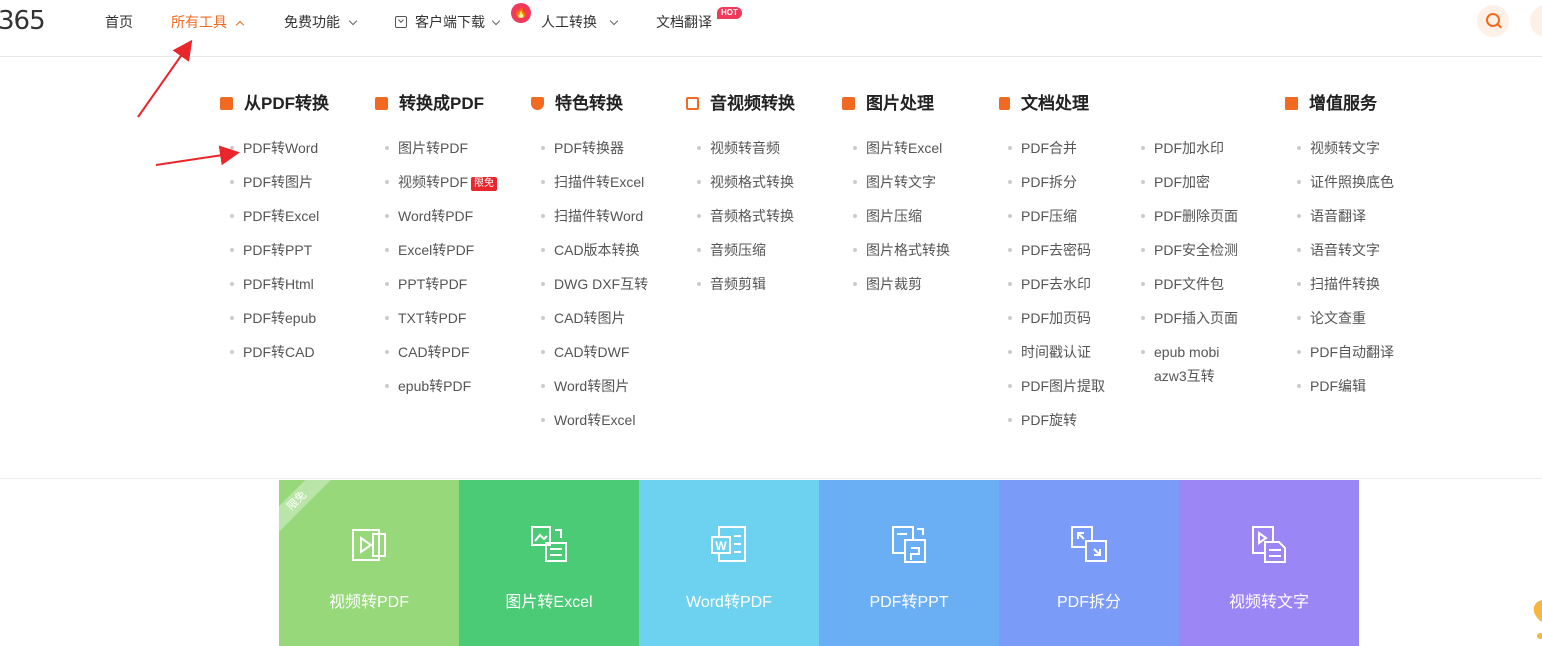 This screenshot has height=646, width=1542. I want to click on menu-link: PDF转图片, so click(274, 189).